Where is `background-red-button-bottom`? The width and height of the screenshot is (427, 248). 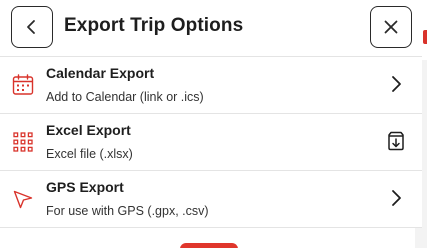 background-red-button-bottom is located at coordinates (209, 245).